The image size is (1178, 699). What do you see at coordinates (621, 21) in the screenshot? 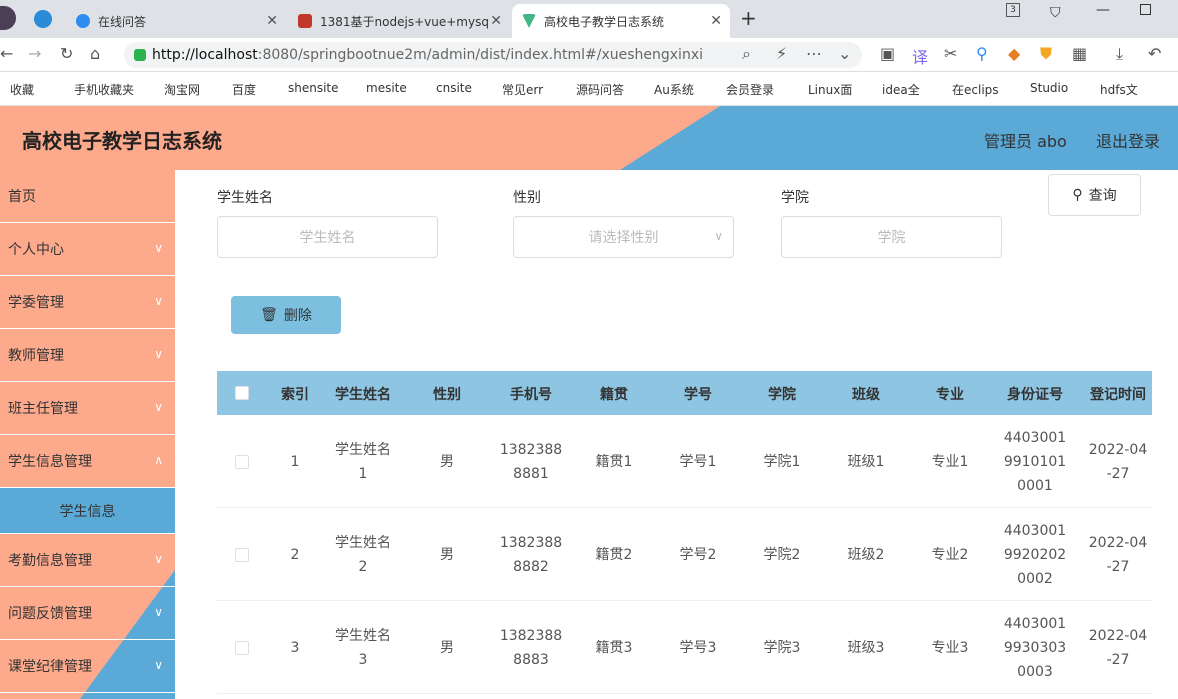
I see `browser-tab-3: 高校电子教学日志系统 ✕` at bounding box center [621, 21].